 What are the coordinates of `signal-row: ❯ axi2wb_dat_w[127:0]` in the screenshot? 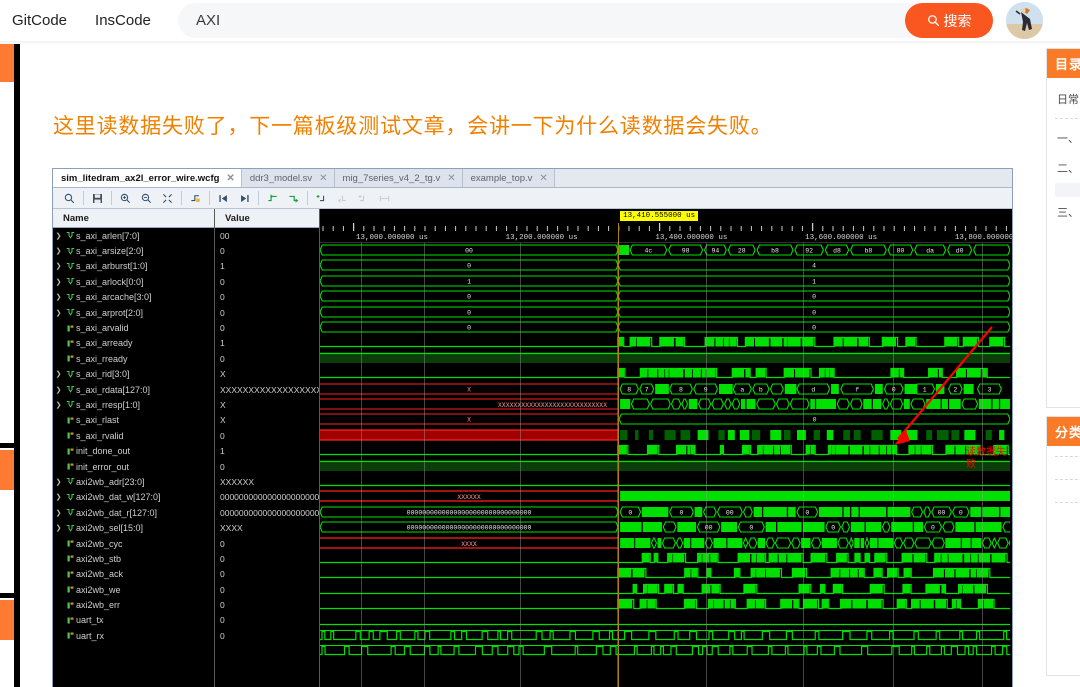 It's located at (133, 497).